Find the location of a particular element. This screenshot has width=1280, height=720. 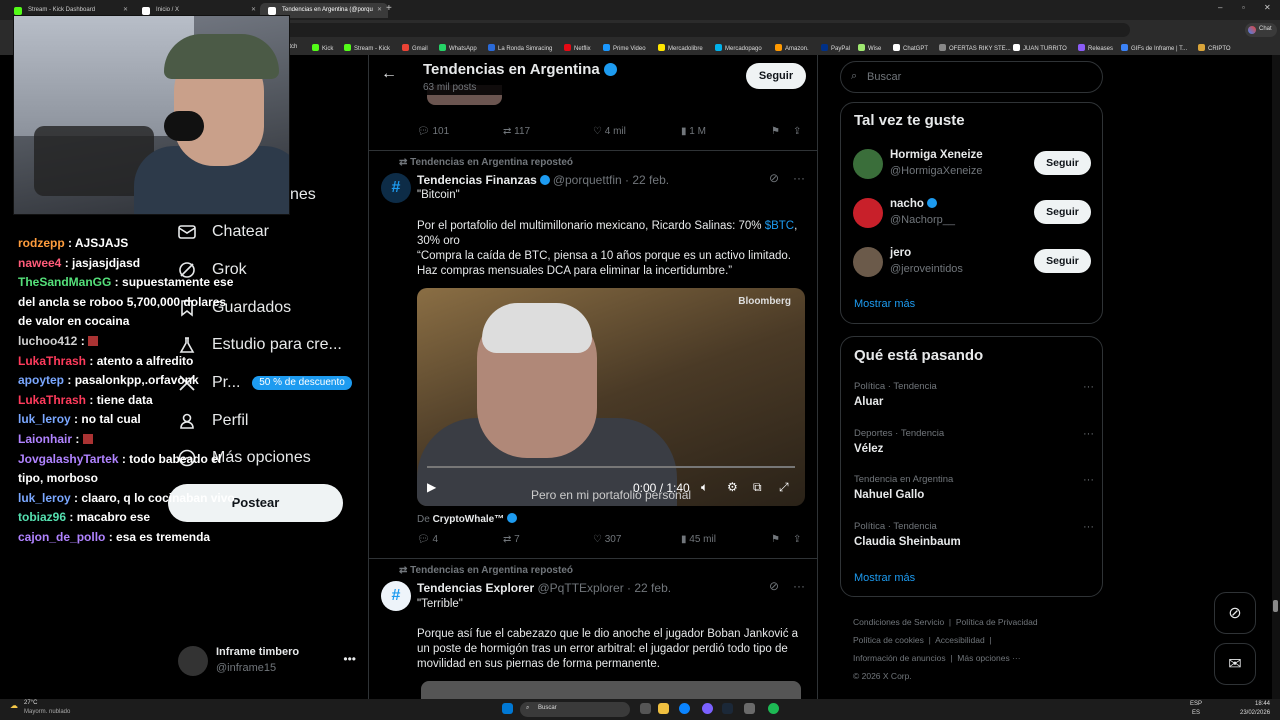

close-window-icon: ✕ is located at coordinates (1267, 7).